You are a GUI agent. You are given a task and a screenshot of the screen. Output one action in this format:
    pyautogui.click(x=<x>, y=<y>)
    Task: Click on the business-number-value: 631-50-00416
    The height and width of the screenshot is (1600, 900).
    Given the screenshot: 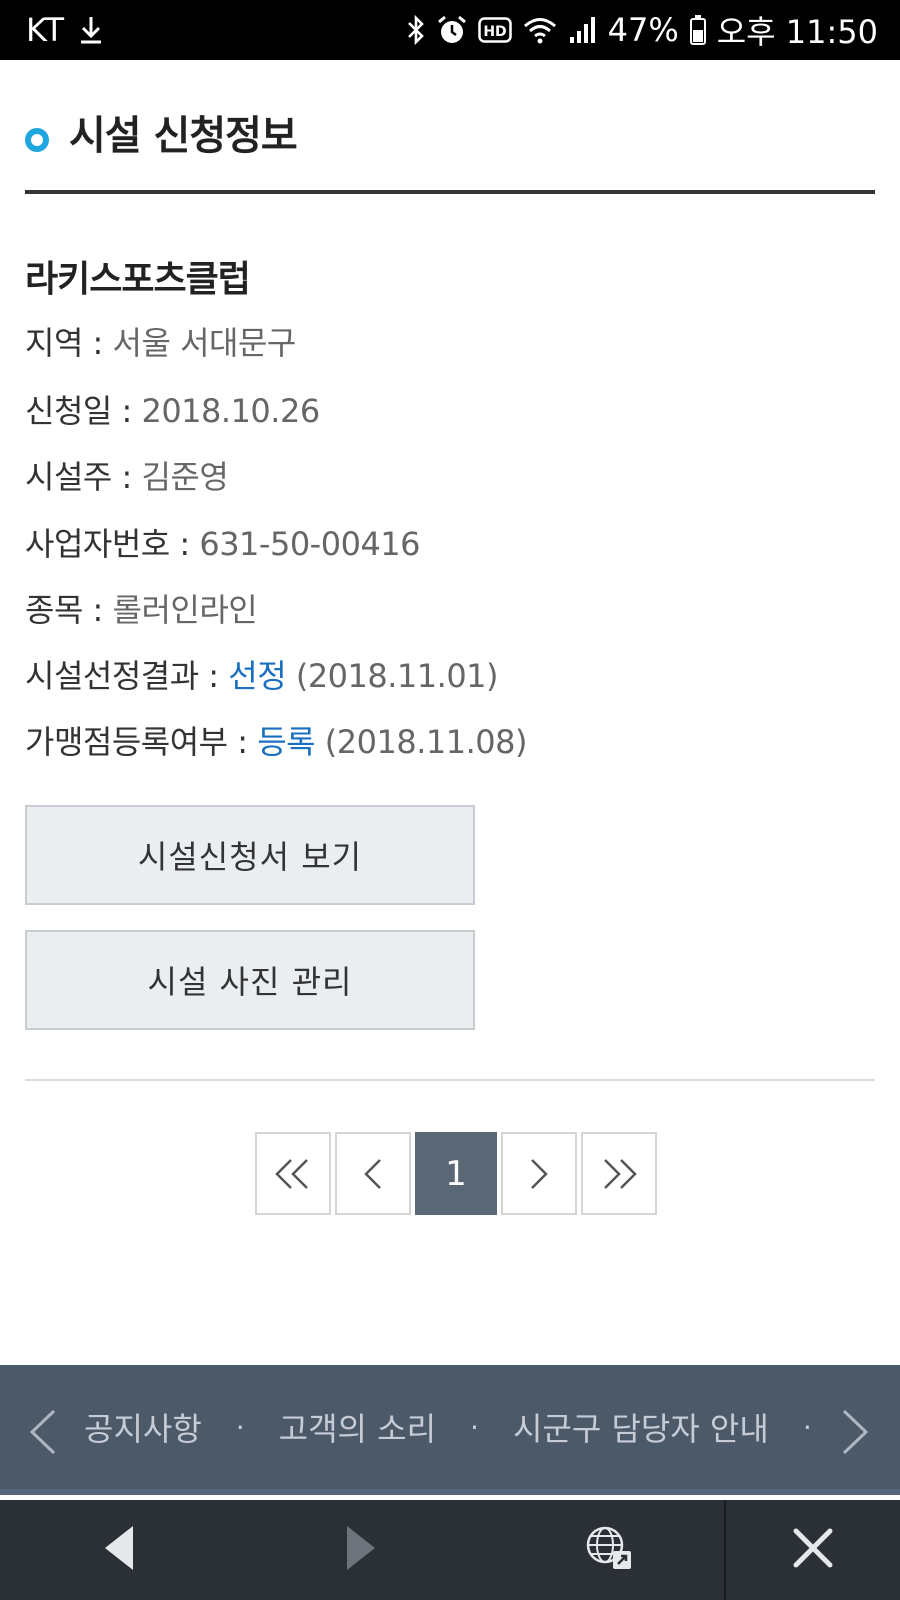 What is the action you would take?
    pyautogui.click(x=310, y=544)
    